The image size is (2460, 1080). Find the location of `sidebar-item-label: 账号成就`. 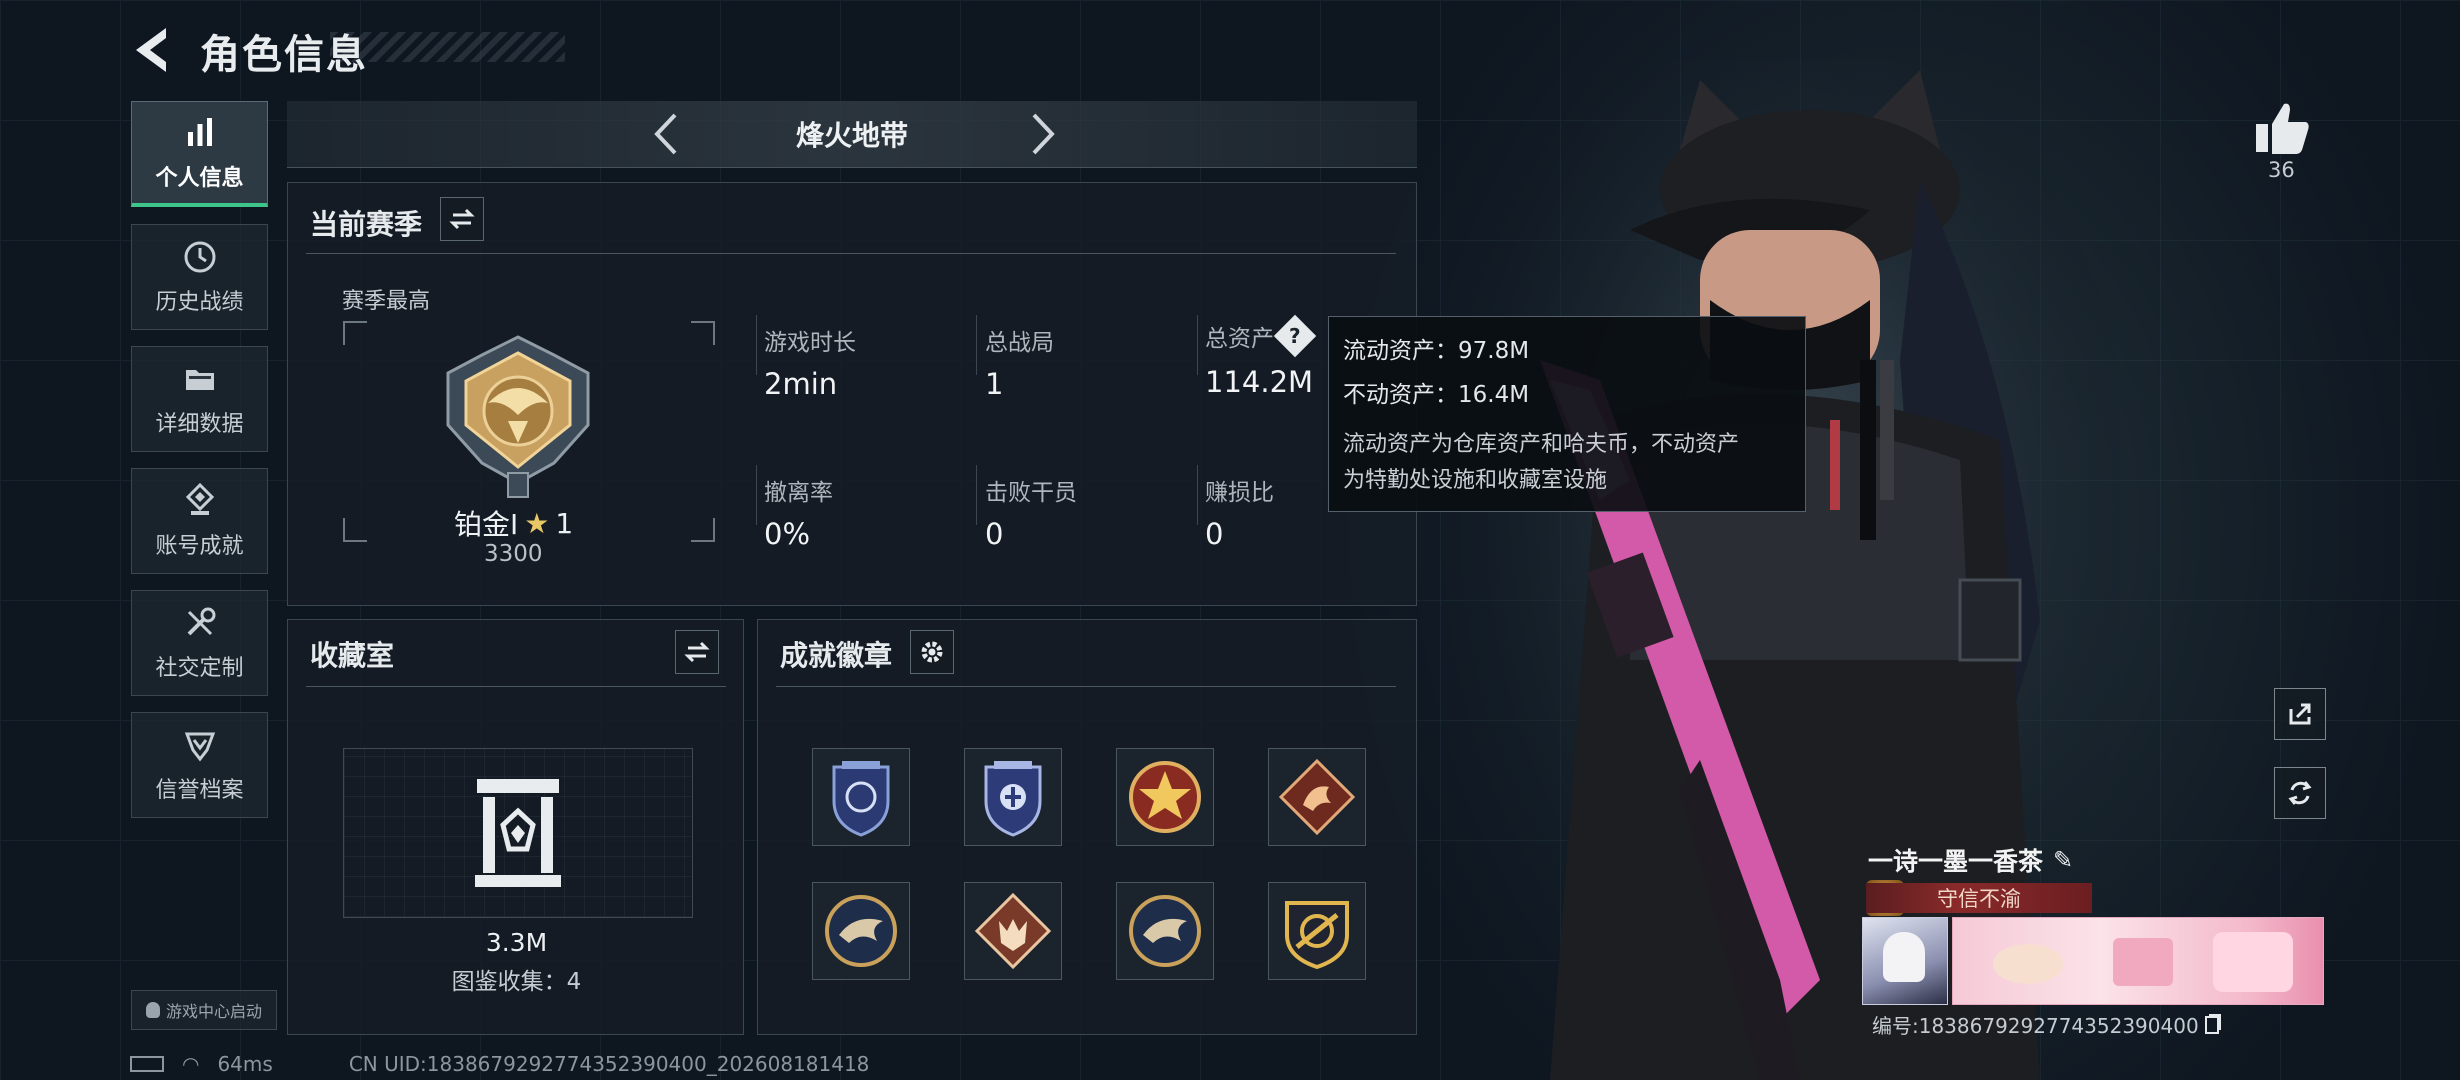

sidebar-item-label: 账号成就 is located at coordinates (199, 546).